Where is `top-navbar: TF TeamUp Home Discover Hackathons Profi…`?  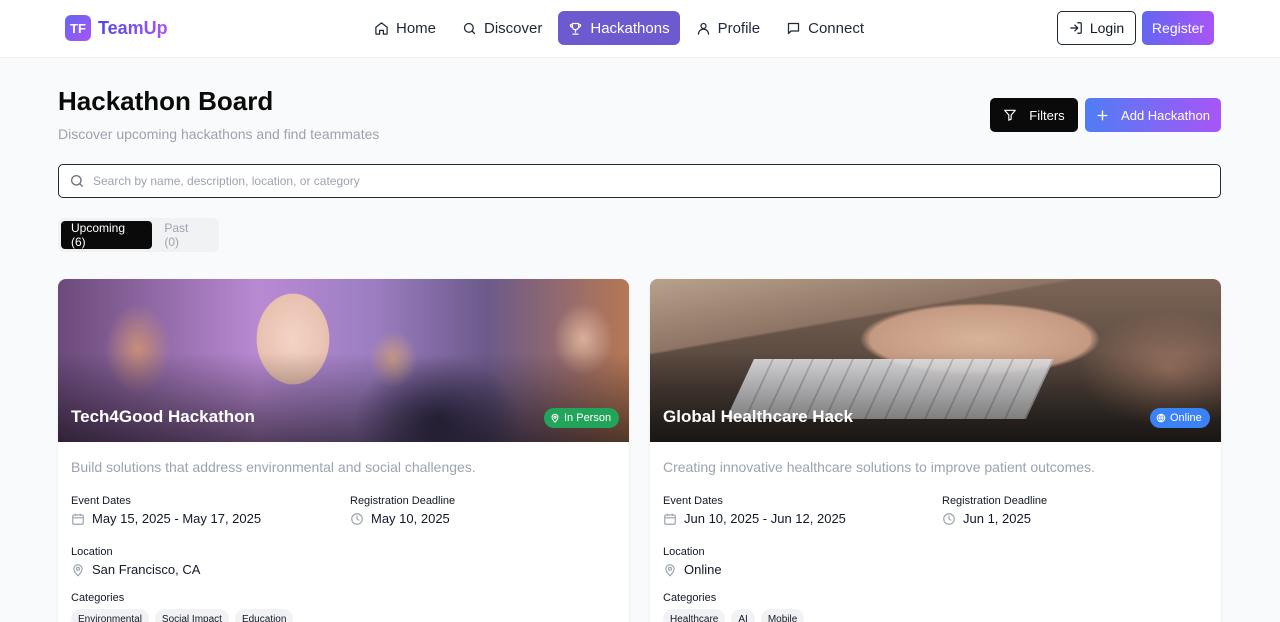
top-navbar: TF TeamUp Home Discover Hackathons Profi… is located at coordinates (640, 29).